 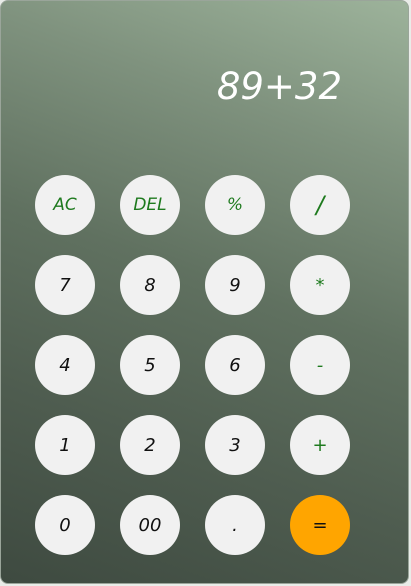 I want to click on digit-3-button: 3, so click(x=235, y=445).